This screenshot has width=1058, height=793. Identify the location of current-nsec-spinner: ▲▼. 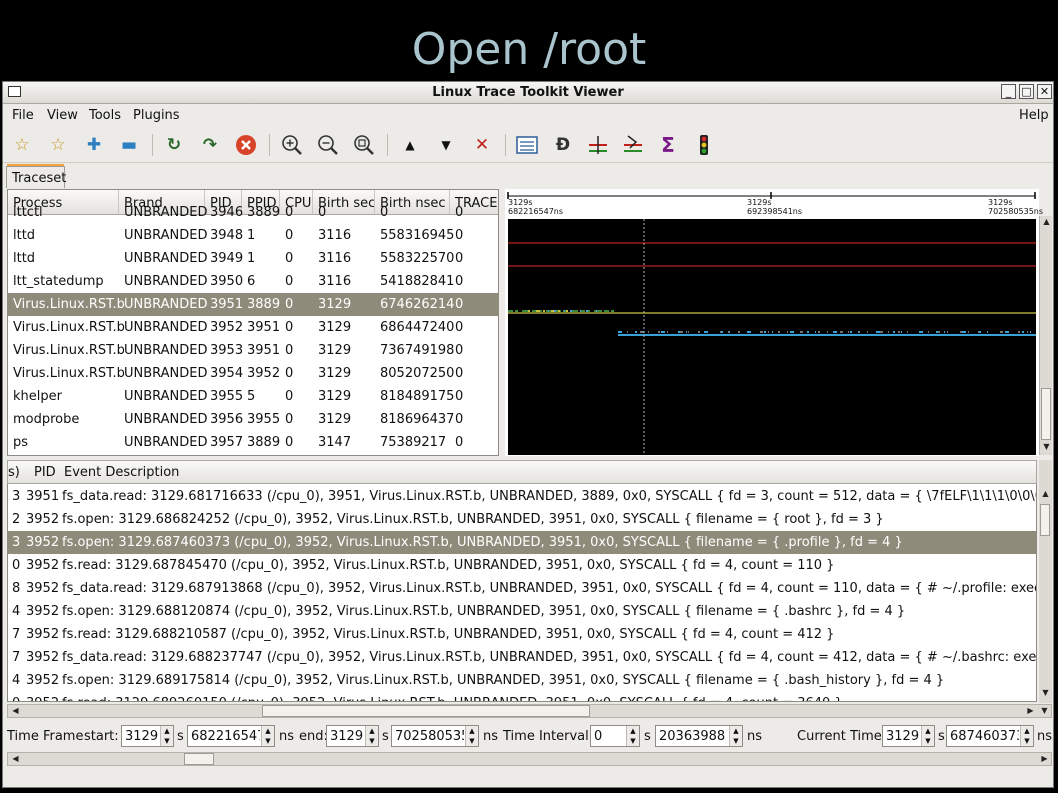
(990, 736).